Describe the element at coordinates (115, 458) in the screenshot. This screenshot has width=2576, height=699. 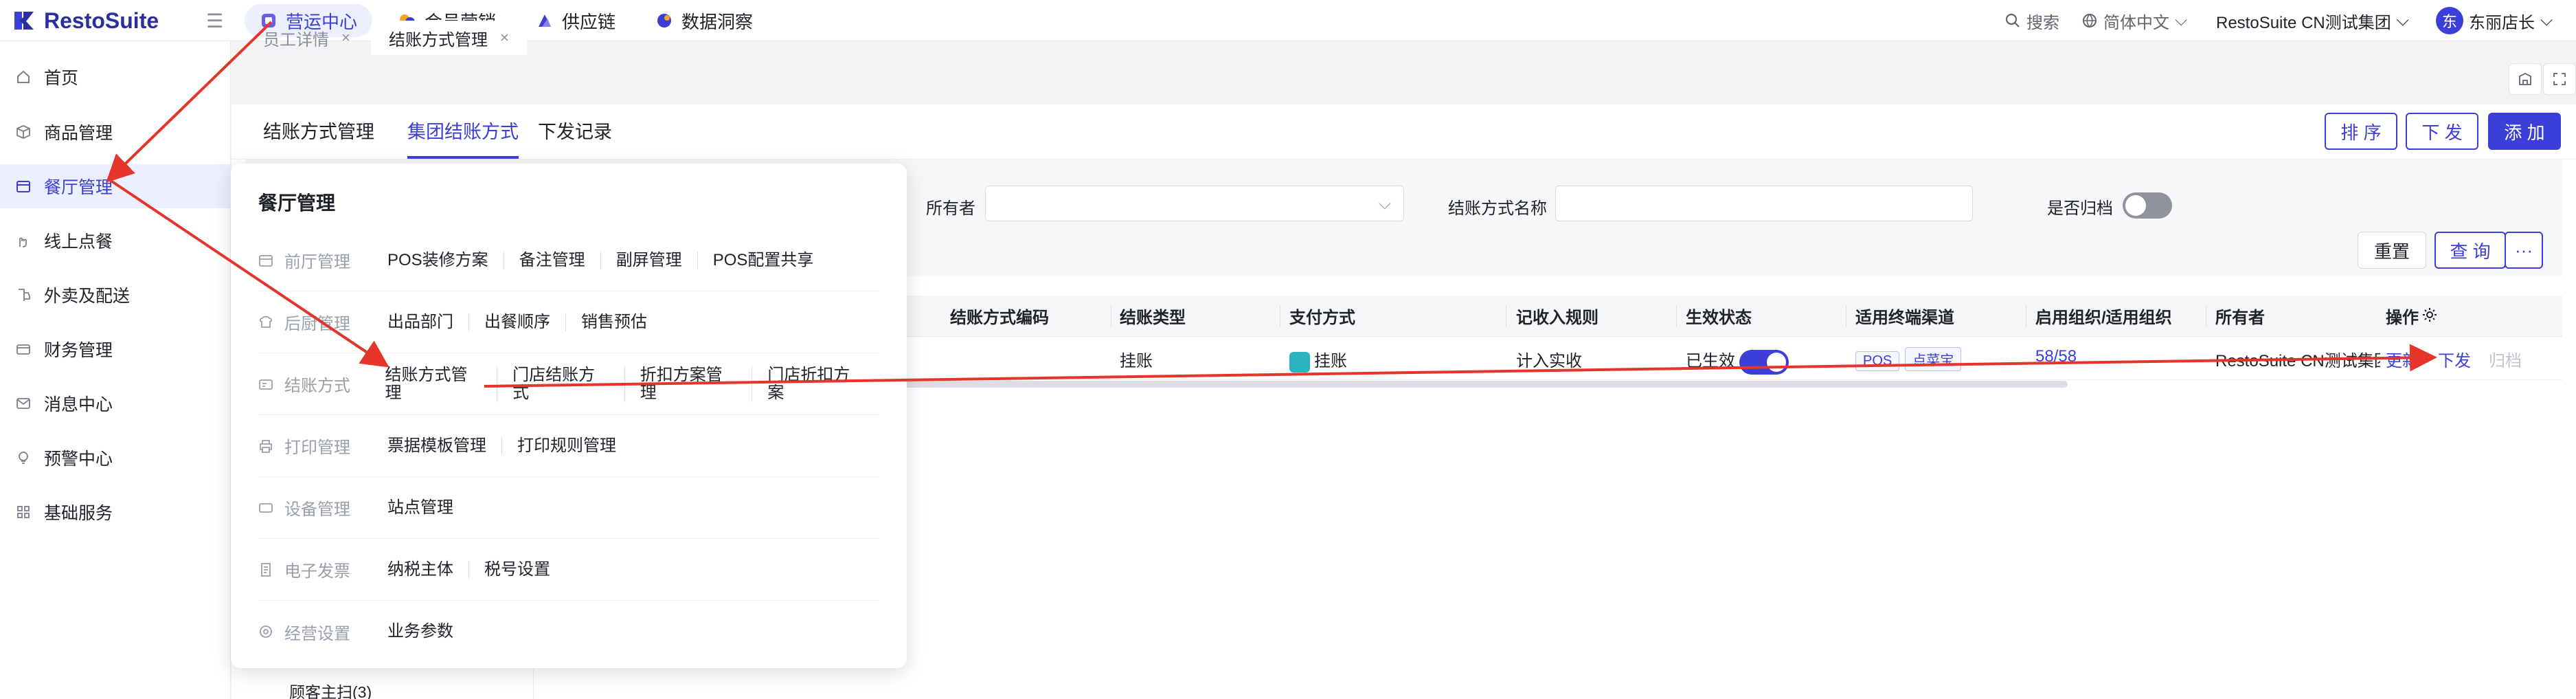
I see `sidebar-item-alerts: 预警中心` at that location.